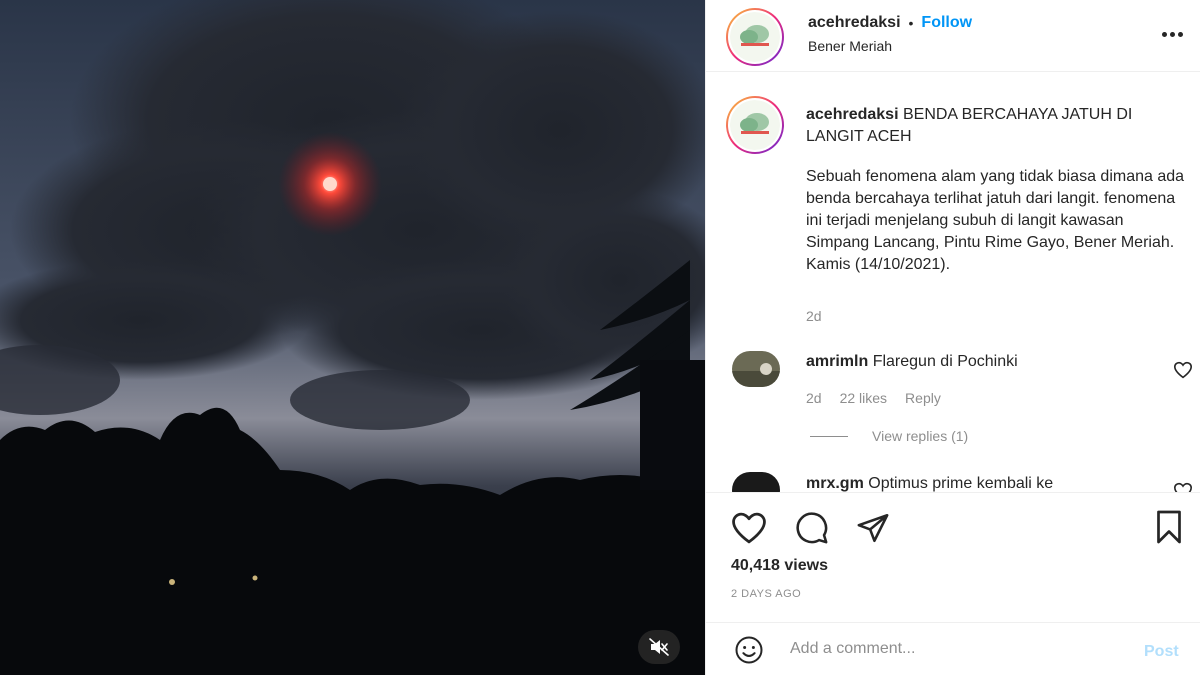  I want to click on bookmark-icon, so click(1169, 527).